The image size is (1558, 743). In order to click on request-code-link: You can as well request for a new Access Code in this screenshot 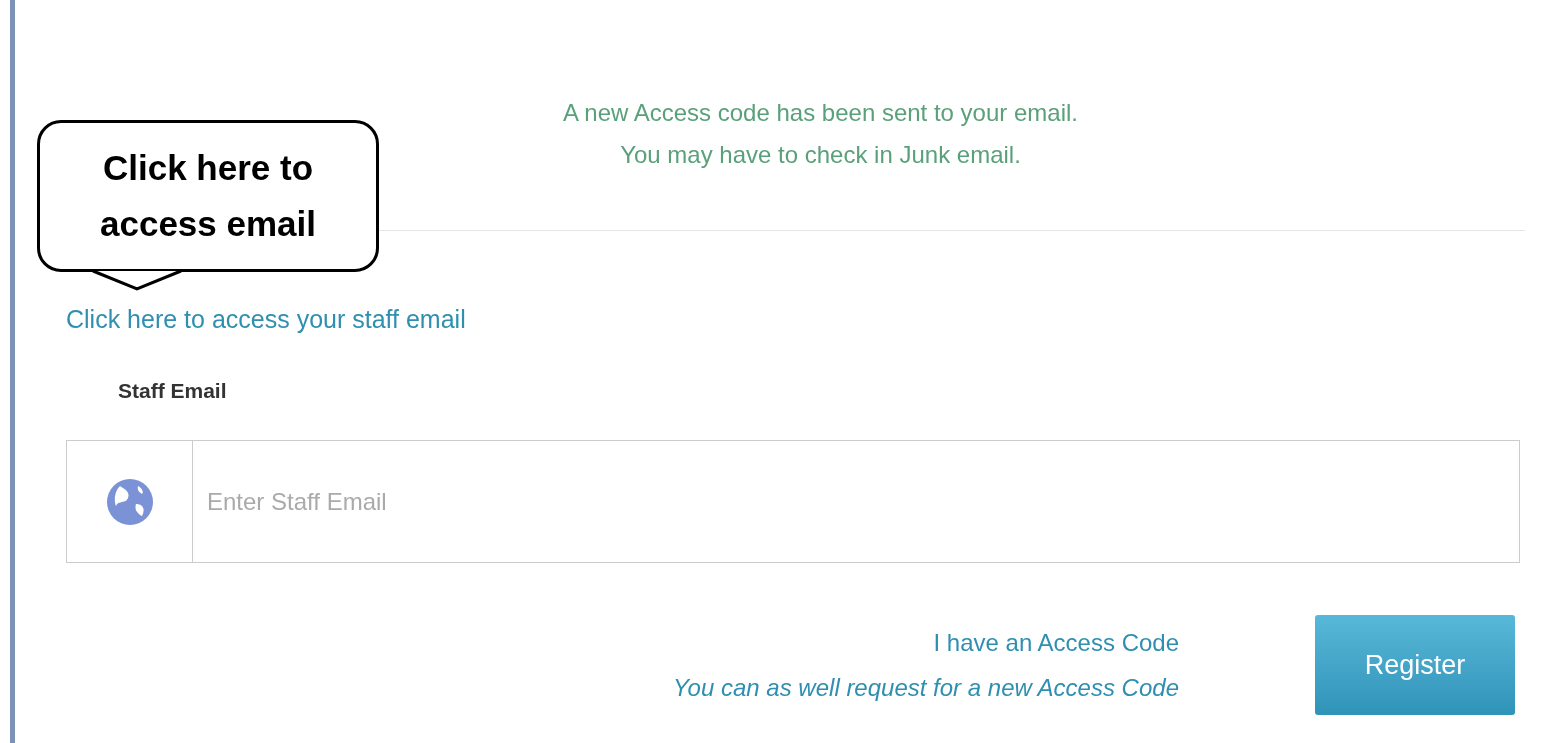, I will do `click(925, 687)`.